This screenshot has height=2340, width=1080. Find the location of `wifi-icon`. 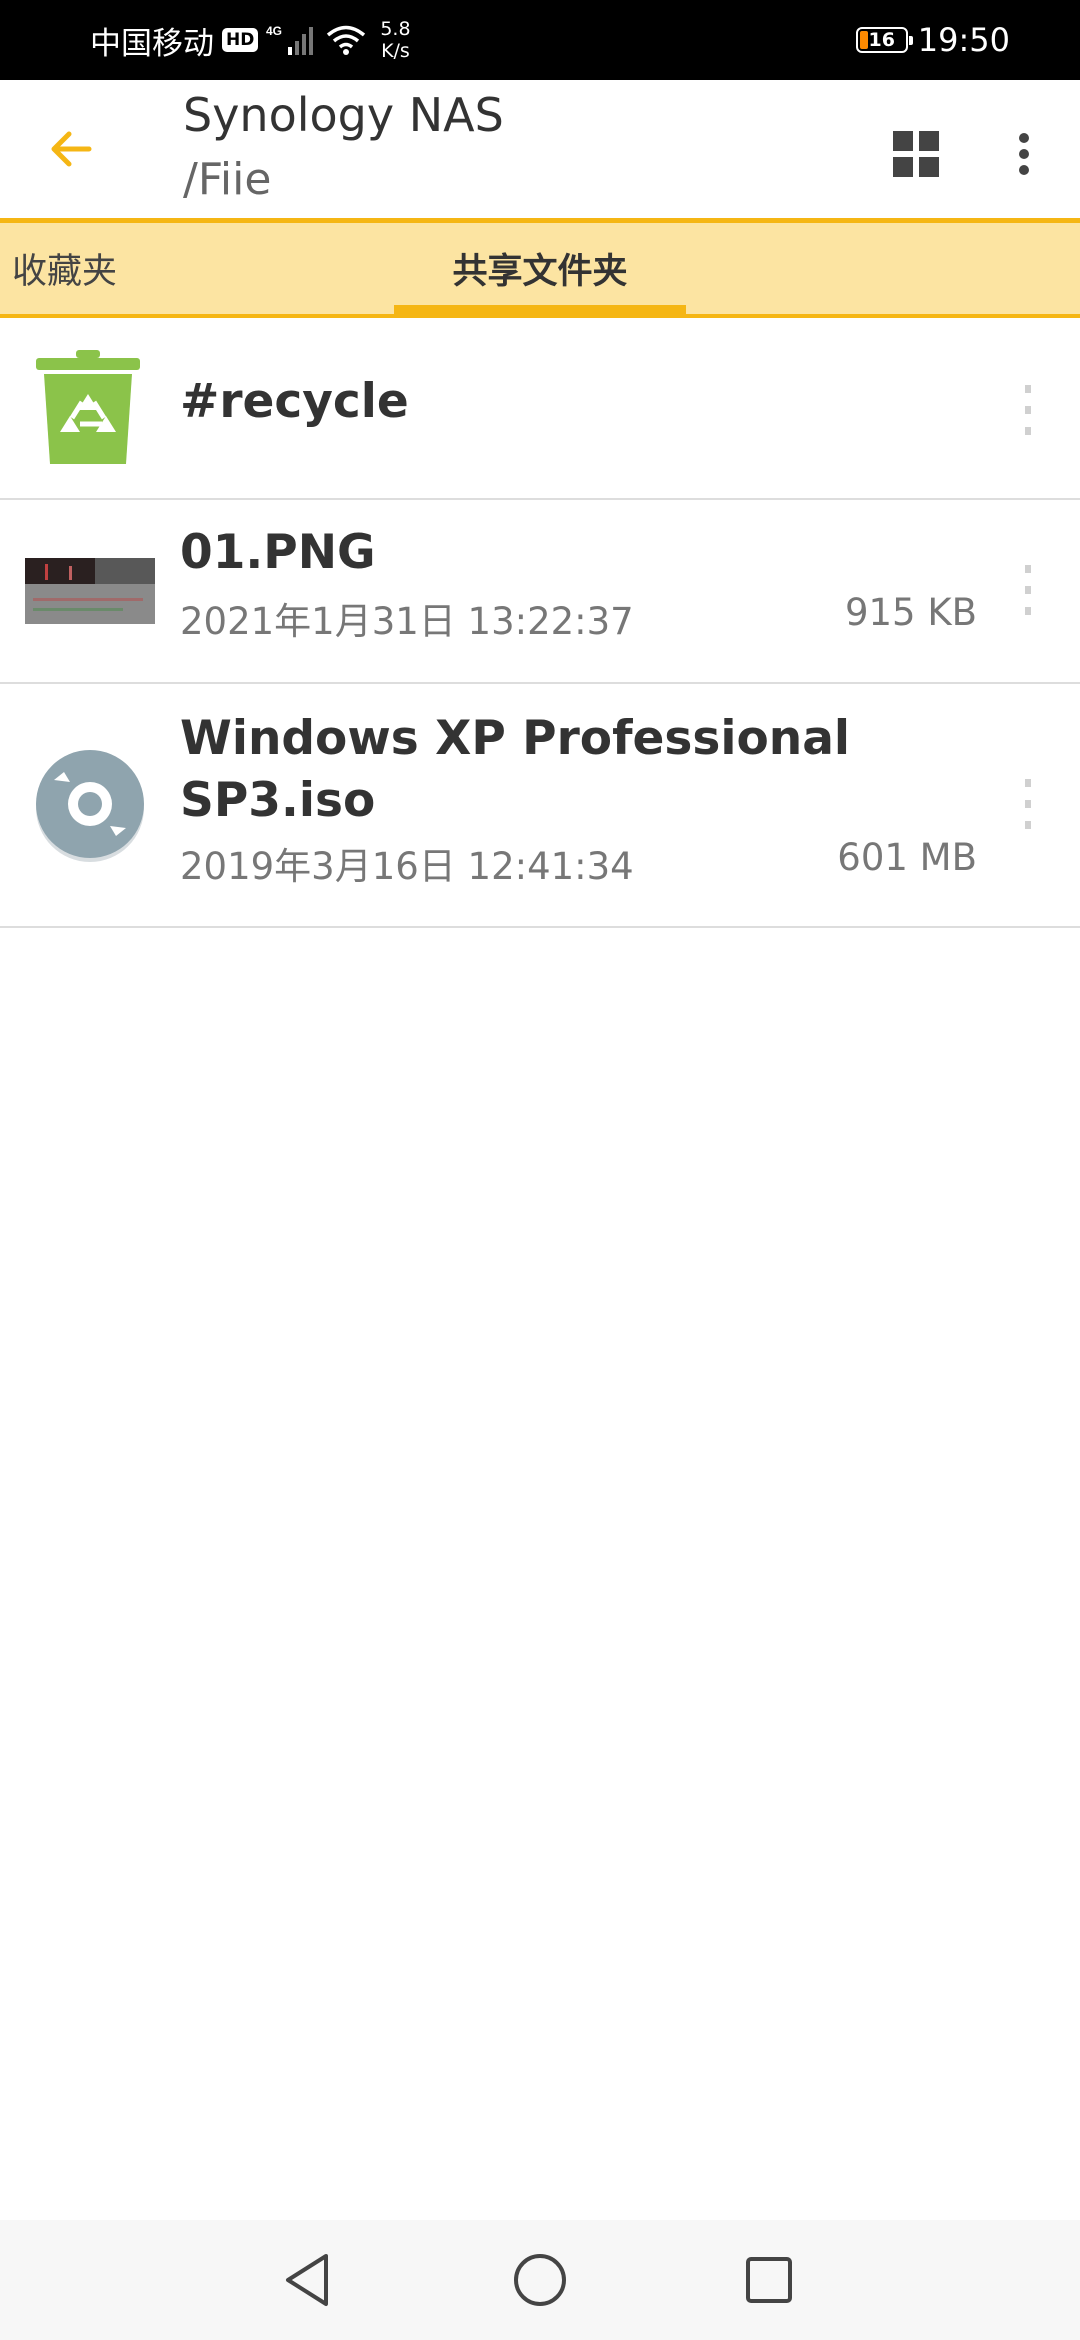

wifi-icon is located at coordinates (346, 40).